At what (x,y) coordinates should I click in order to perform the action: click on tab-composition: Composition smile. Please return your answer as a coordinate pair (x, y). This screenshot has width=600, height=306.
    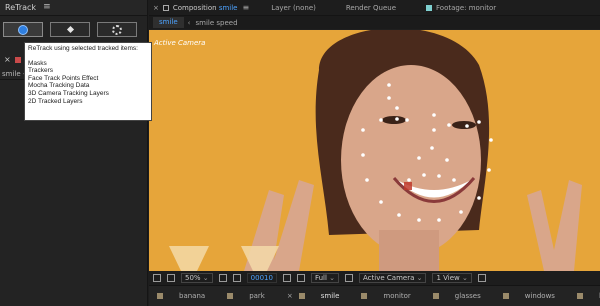
    Looking at the image, I should click on (205, 8).